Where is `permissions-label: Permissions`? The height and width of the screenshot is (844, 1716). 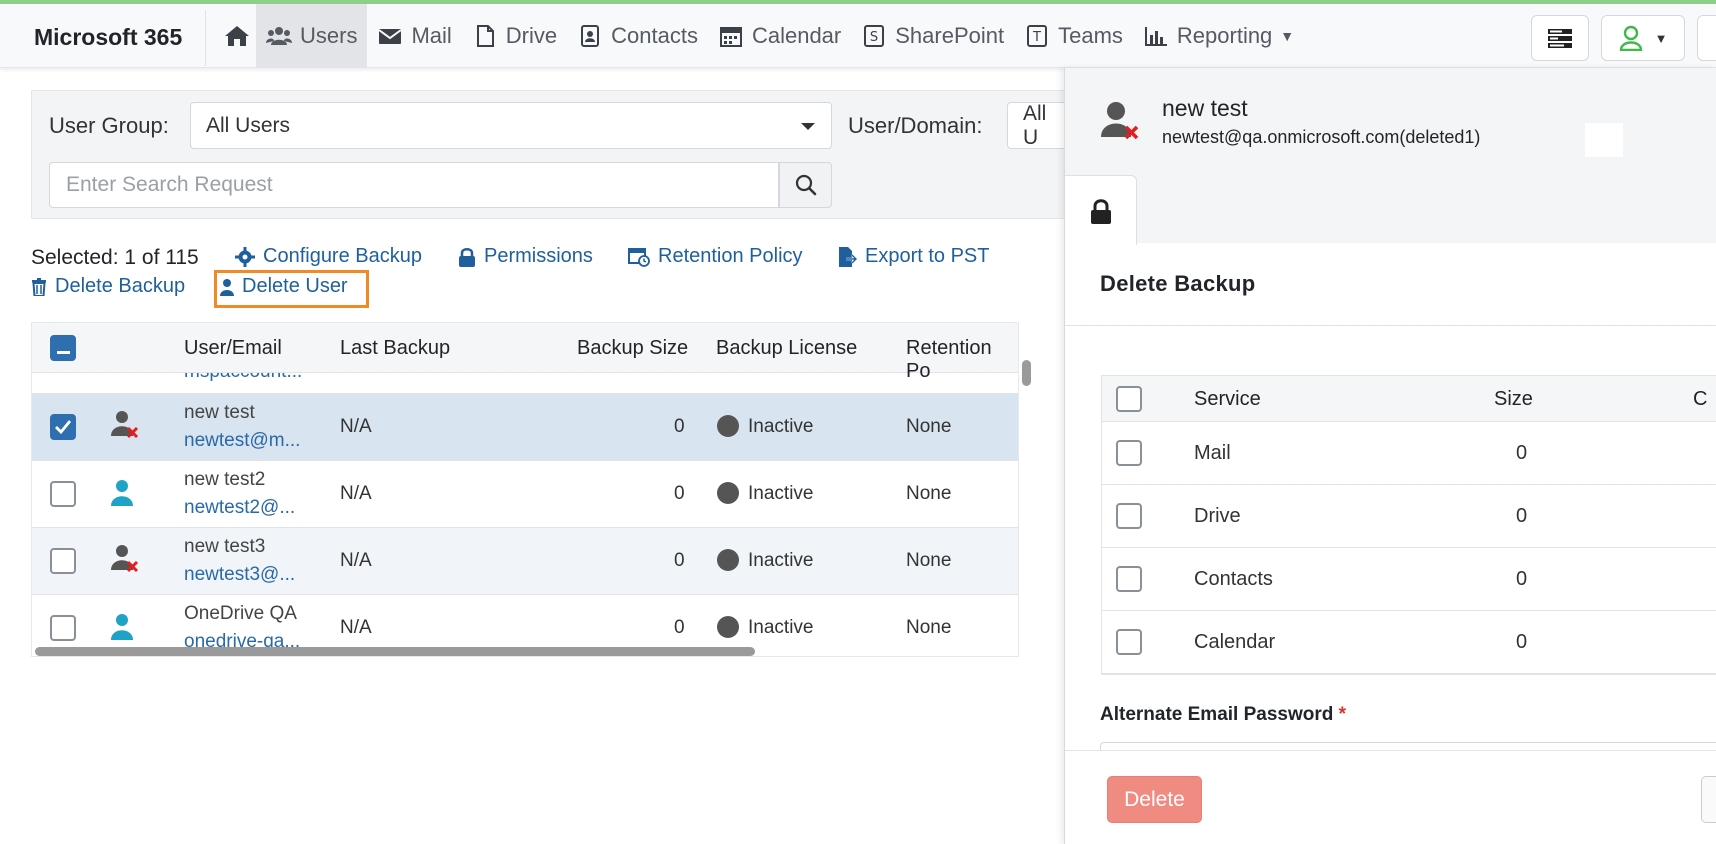 permissions-label: Permissions is located at coordinates (538, 256).